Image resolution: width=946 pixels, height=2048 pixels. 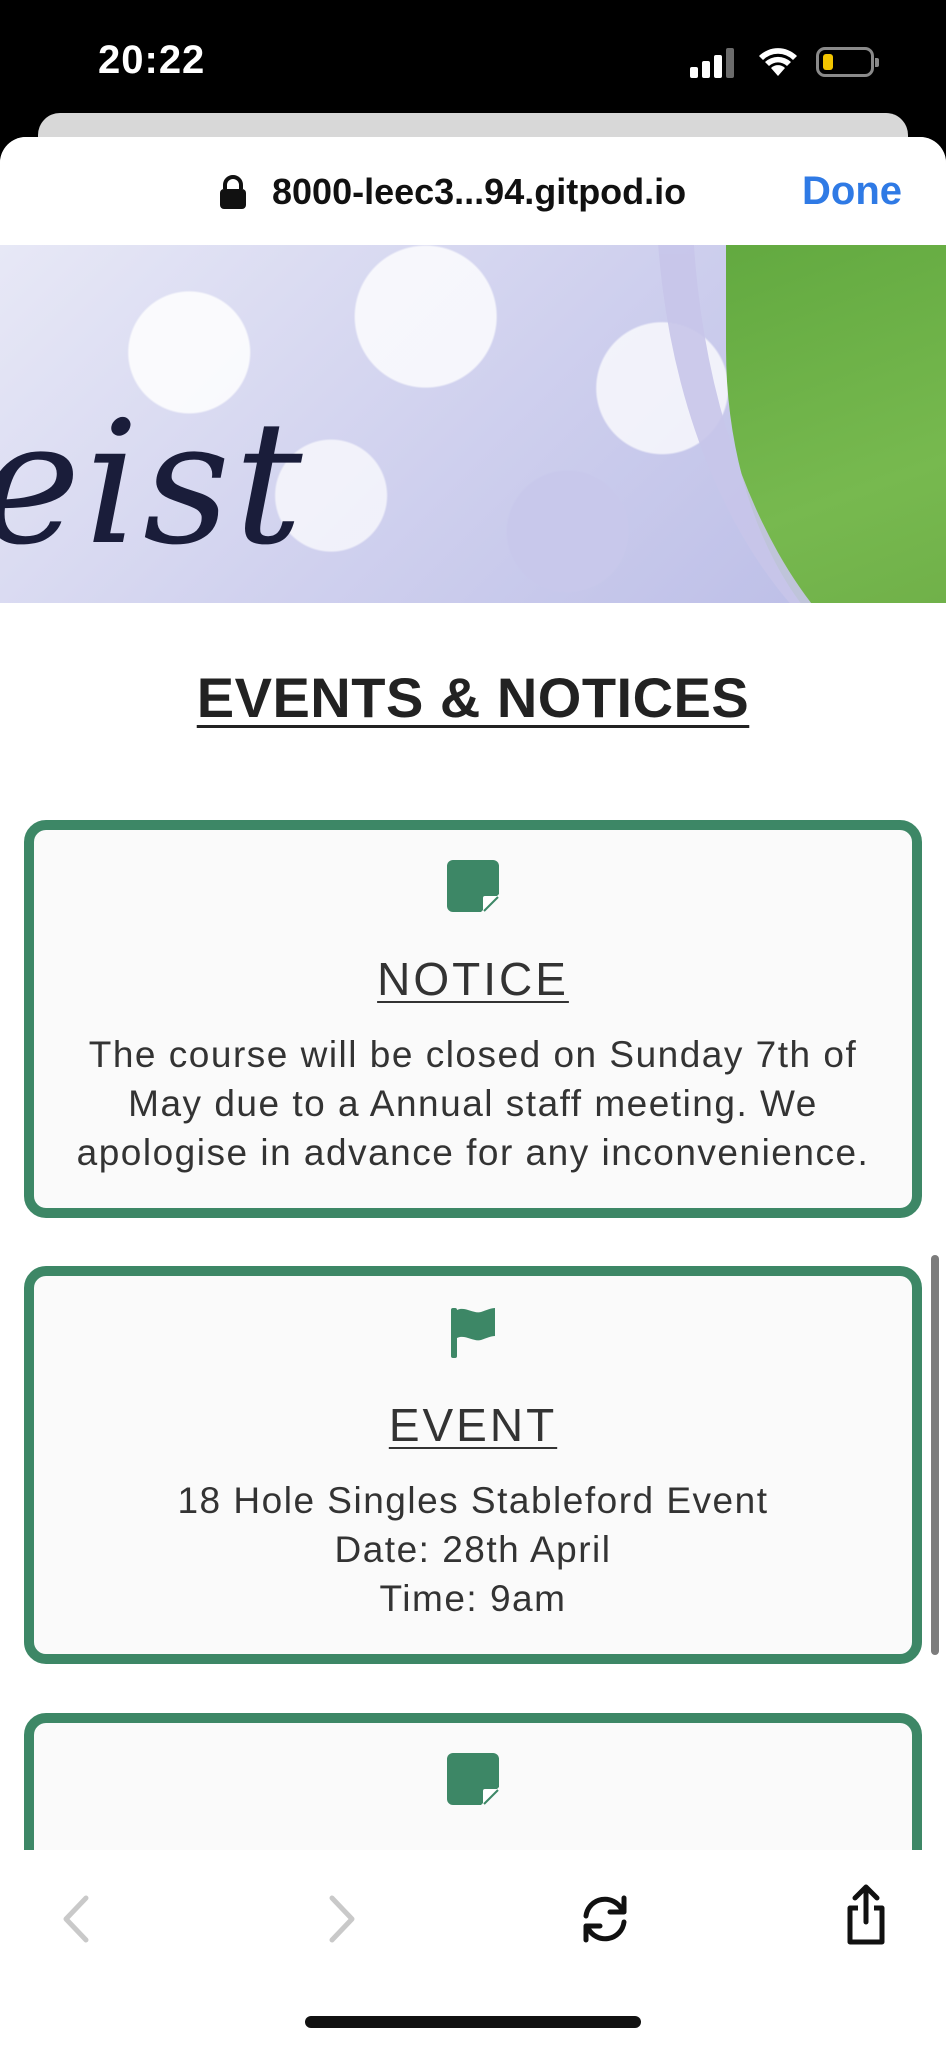 I want to click on card-type-label: EVENT, so click(x=473, y=1425).